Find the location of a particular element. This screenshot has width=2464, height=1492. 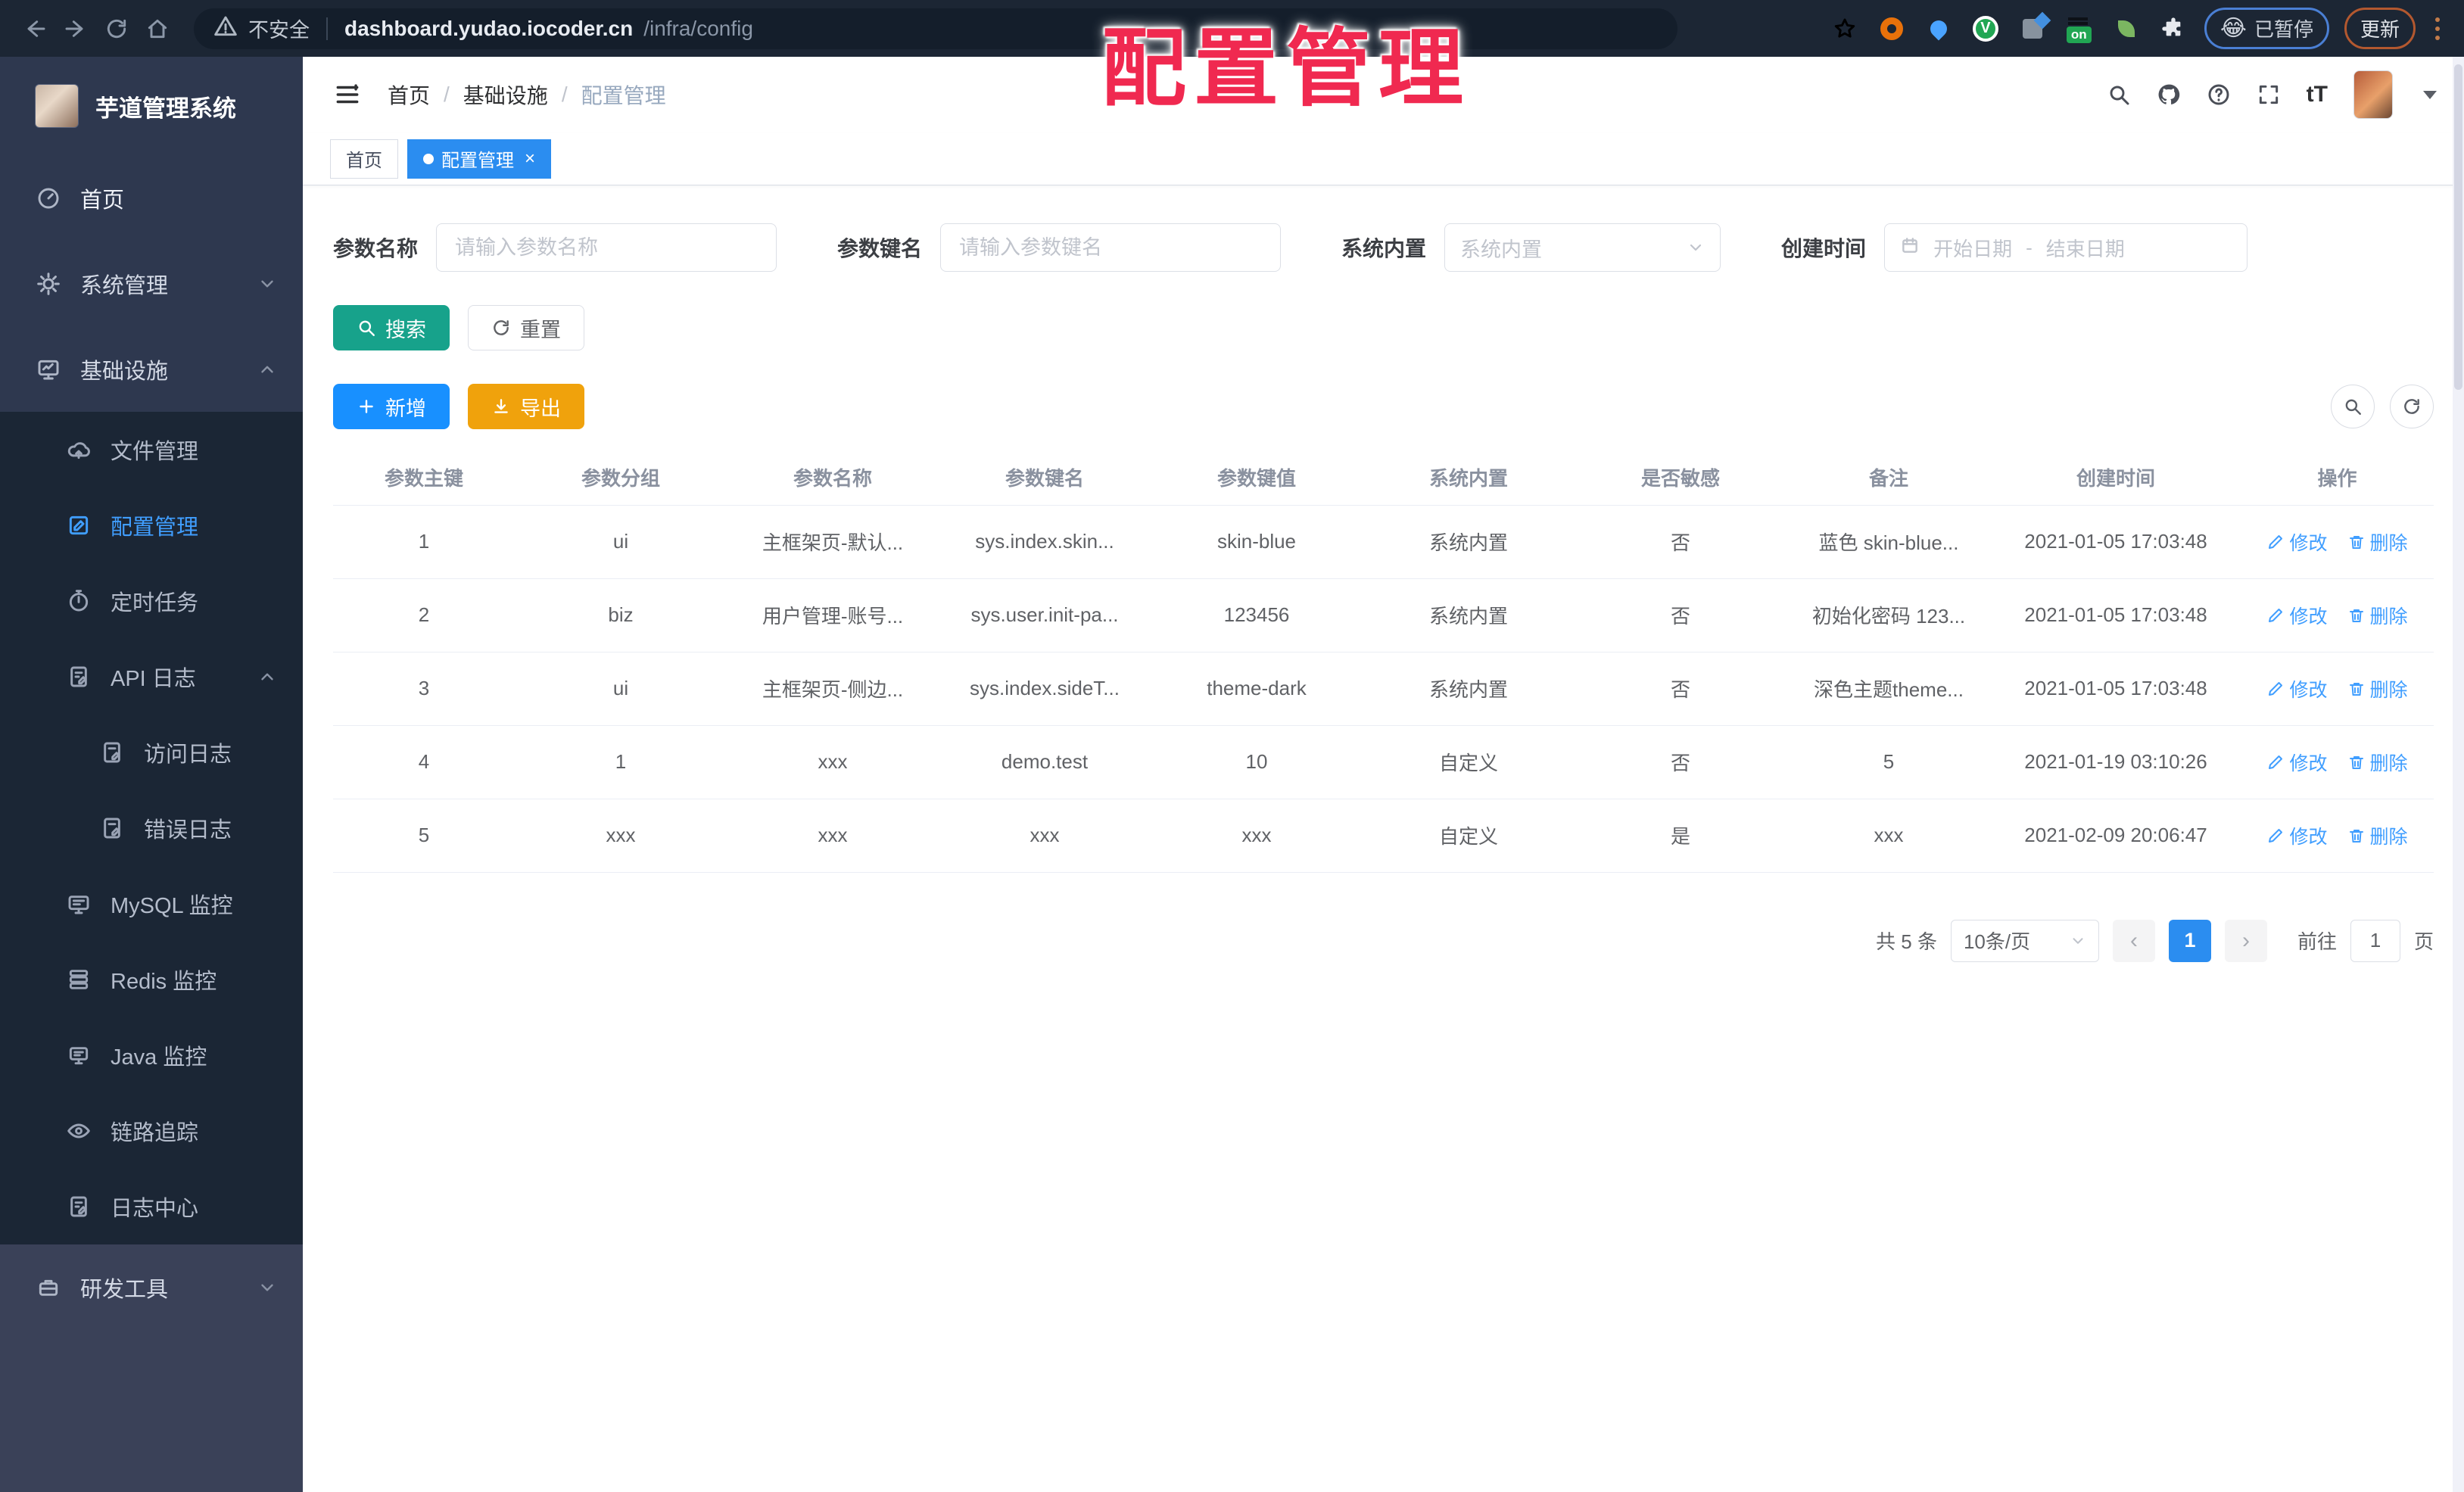

search-button: 搜索 is located at coordinates (391, 327).